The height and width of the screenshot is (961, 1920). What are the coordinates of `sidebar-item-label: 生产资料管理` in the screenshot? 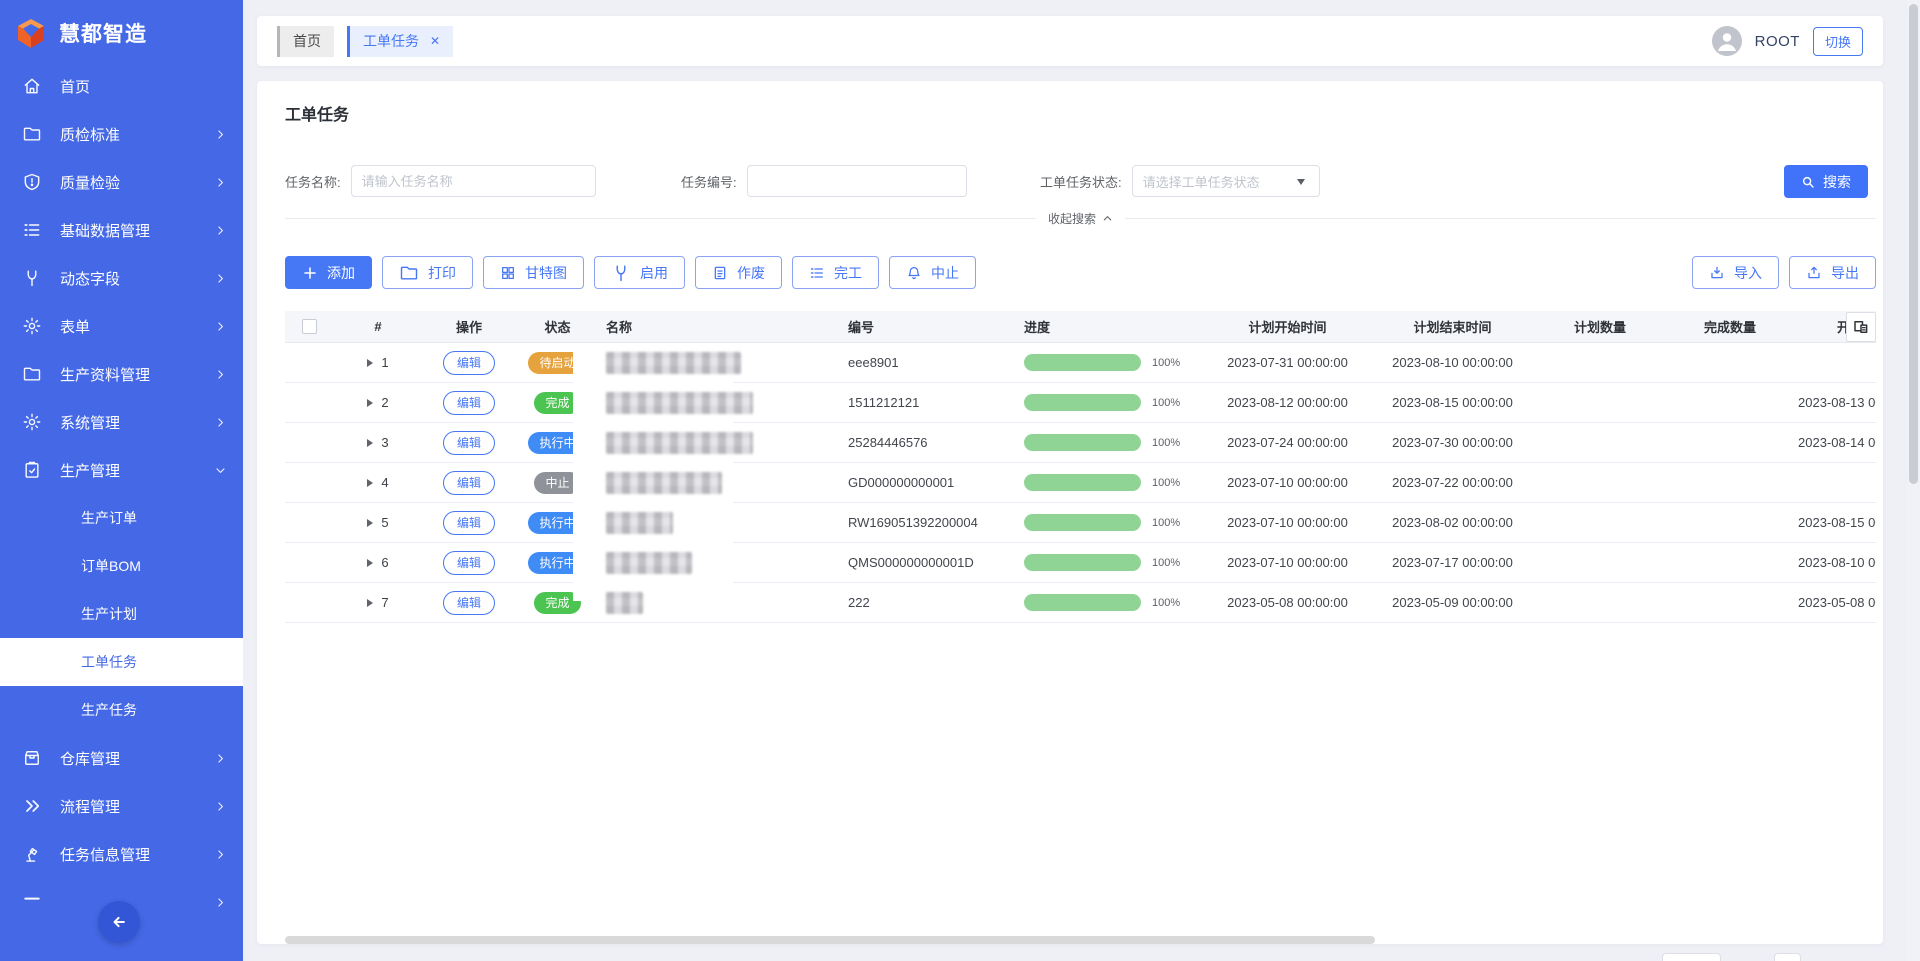 It's located at (105, 375).